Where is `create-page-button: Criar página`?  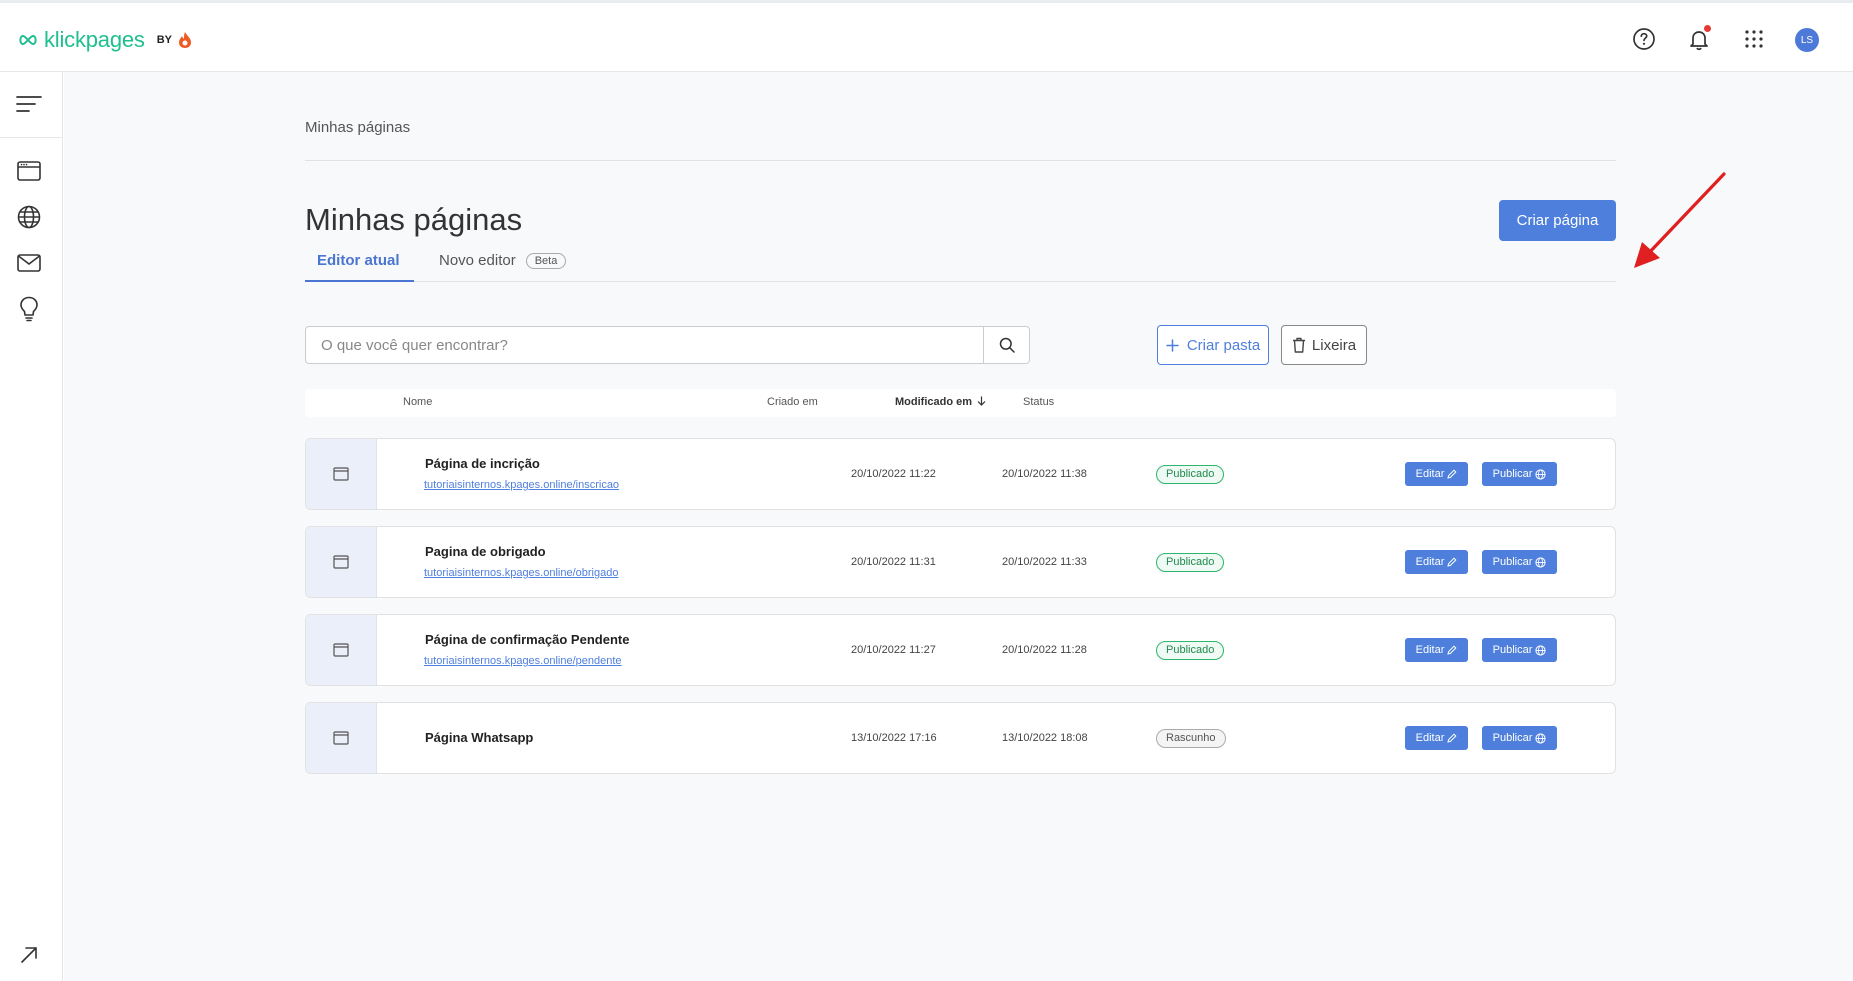
create-page-button: Criar página is located at coordinates (1557, 220).